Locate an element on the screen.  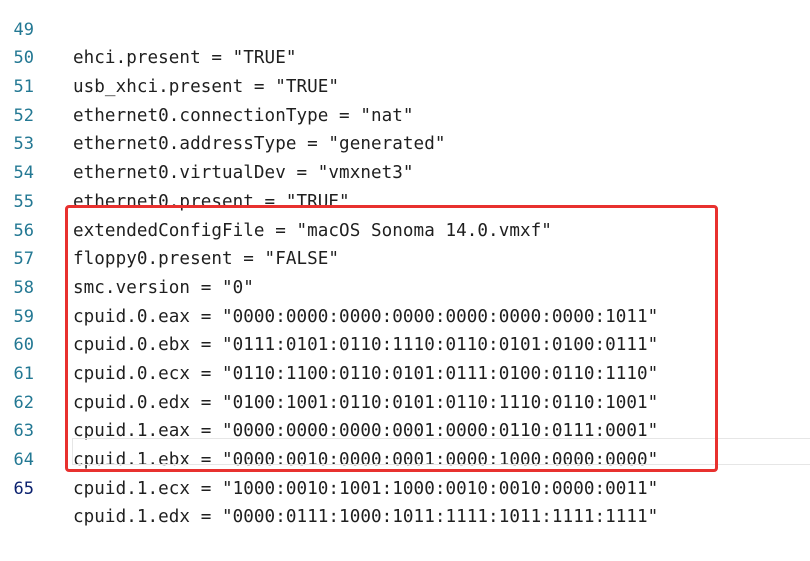
code-line: 52 ethernet0.addressType = "generated" is located at coordinates (405, 114).